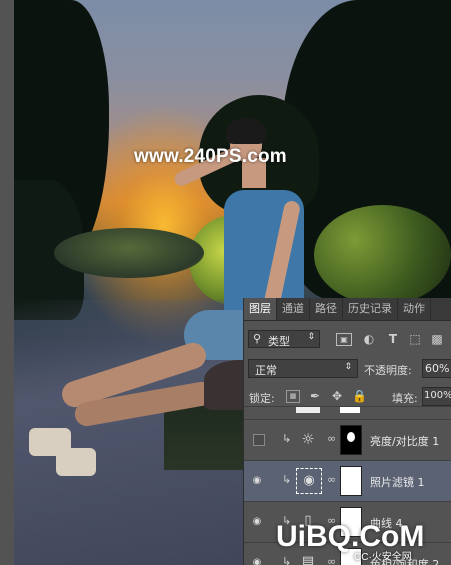 This screenshot has height=565, width=451. Describe the element at coordinates (260, 309) in the screenshot. I see `tab-layers: 图层` at that location.